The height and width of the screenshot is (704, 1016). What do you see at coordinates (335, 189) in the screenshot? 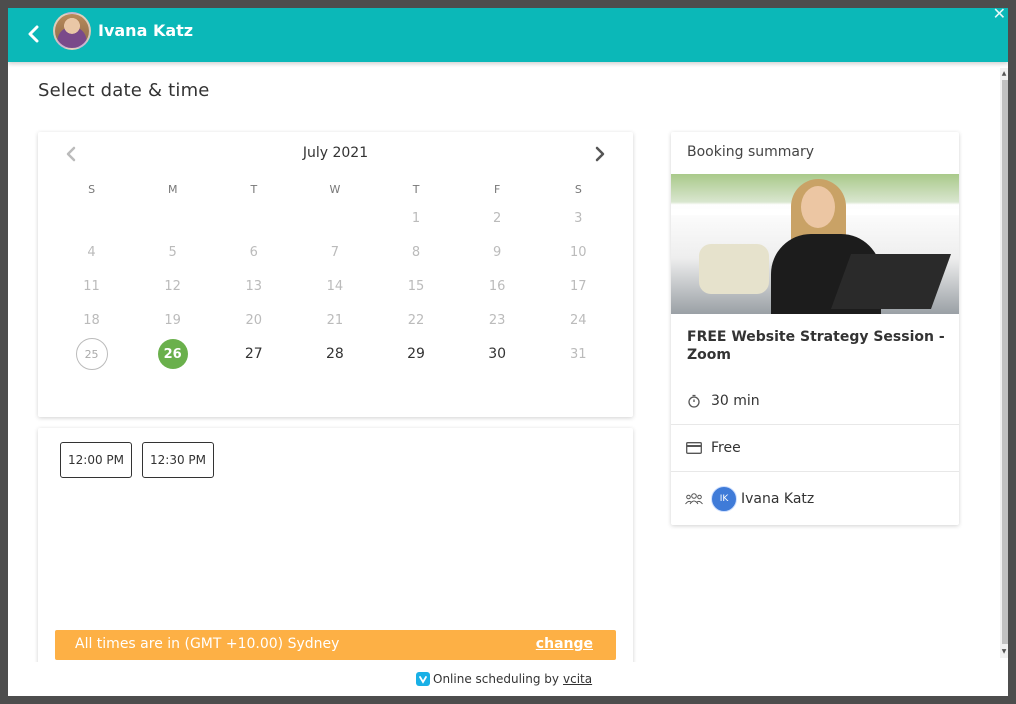
I see `weekday-label: W` at bounding box center [335, 189].